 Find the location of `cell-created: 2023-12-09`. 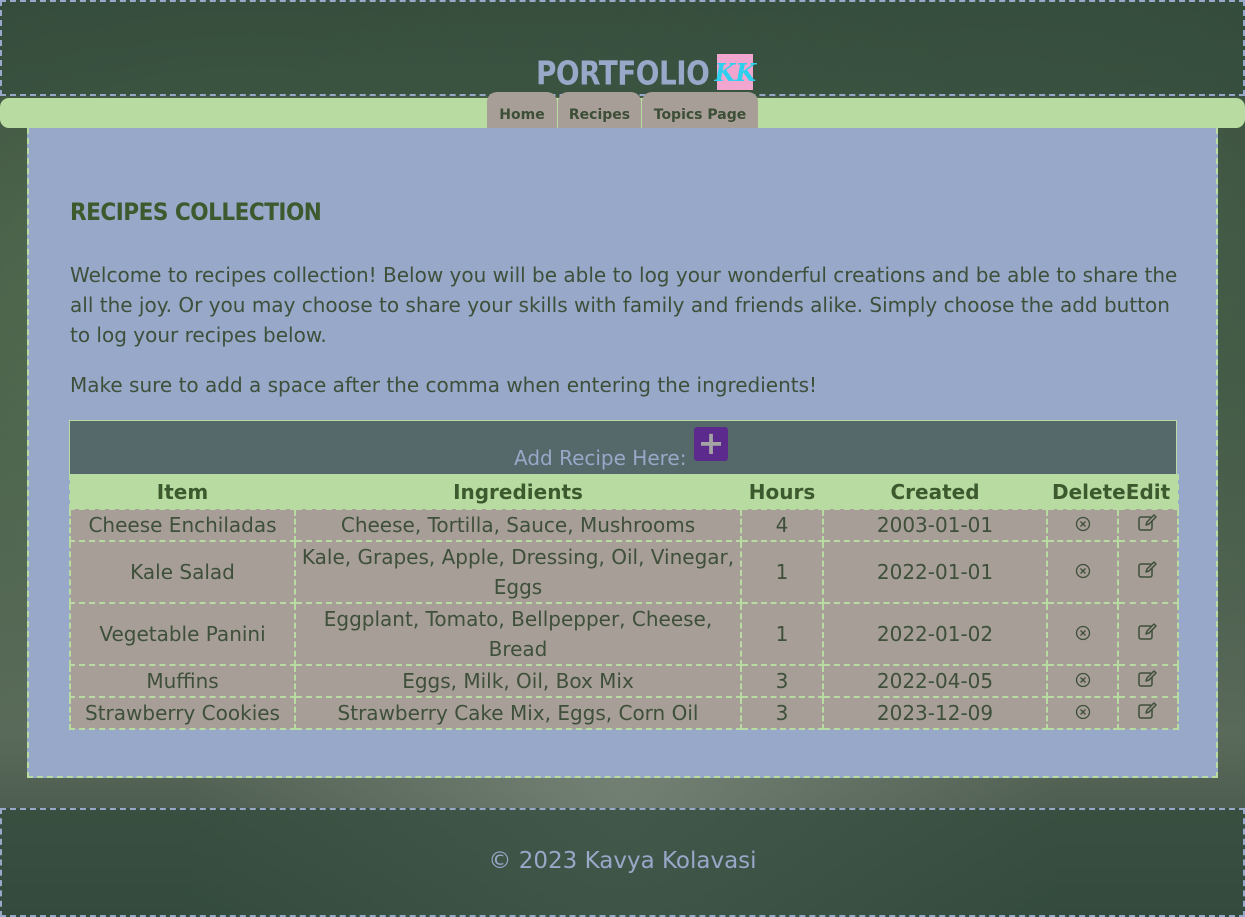

cell-created: 2023-12-09 is located at coordinates (935, 713).